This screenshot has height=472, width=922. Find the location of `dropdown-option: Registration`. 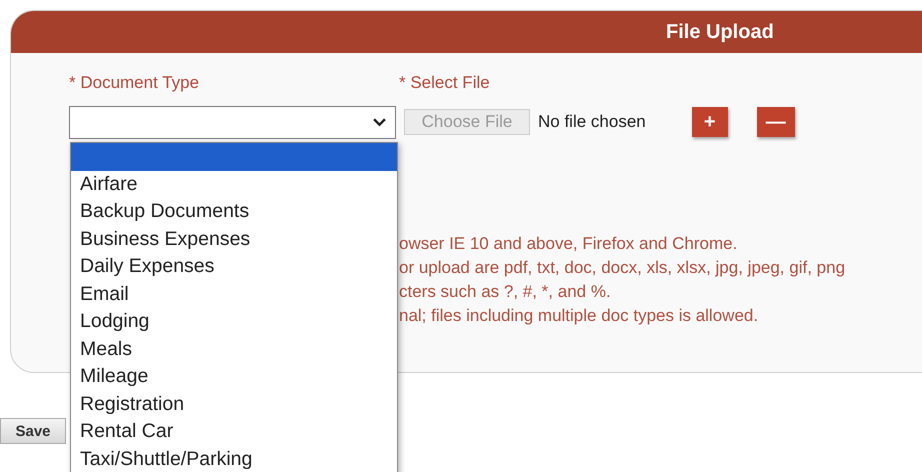

dropdown-option: Registration is located at coordinates (234, 404).